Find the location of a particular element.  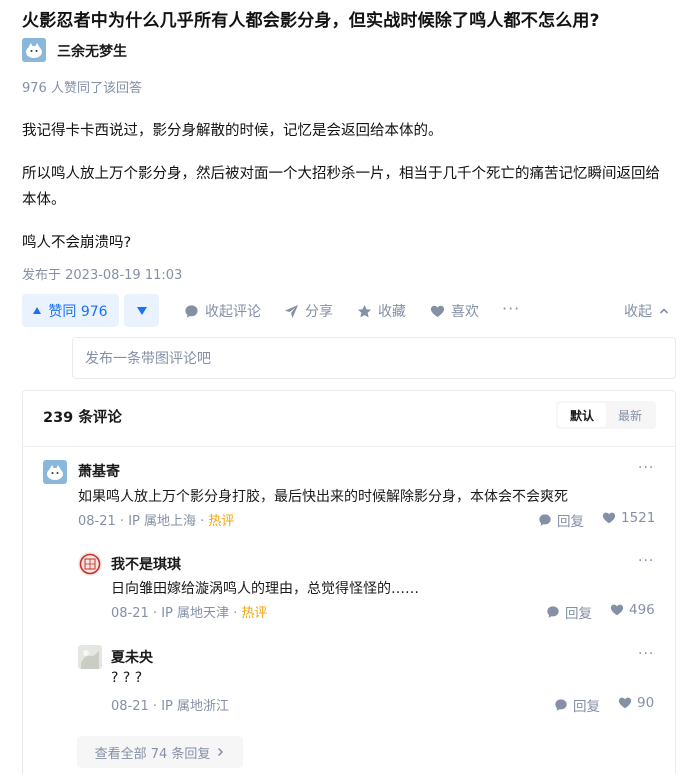

sort-toggle: 默认 最新 is located at coordinates (606, 415).